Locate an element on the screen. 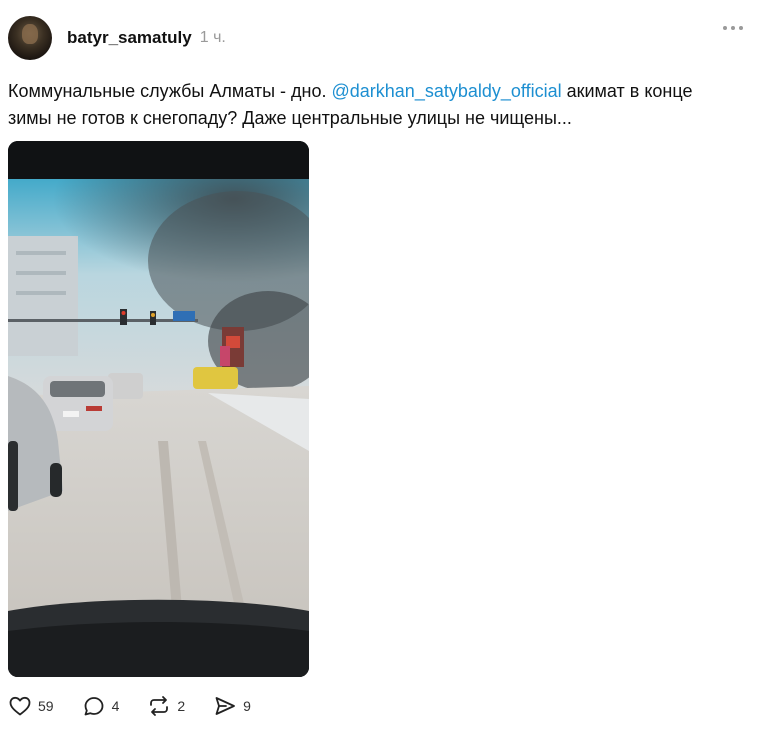 Image resolution: width=757 pixels, height=730 pixels. post-actions: 59 4 2 9 is located at coordinates (143, 706).